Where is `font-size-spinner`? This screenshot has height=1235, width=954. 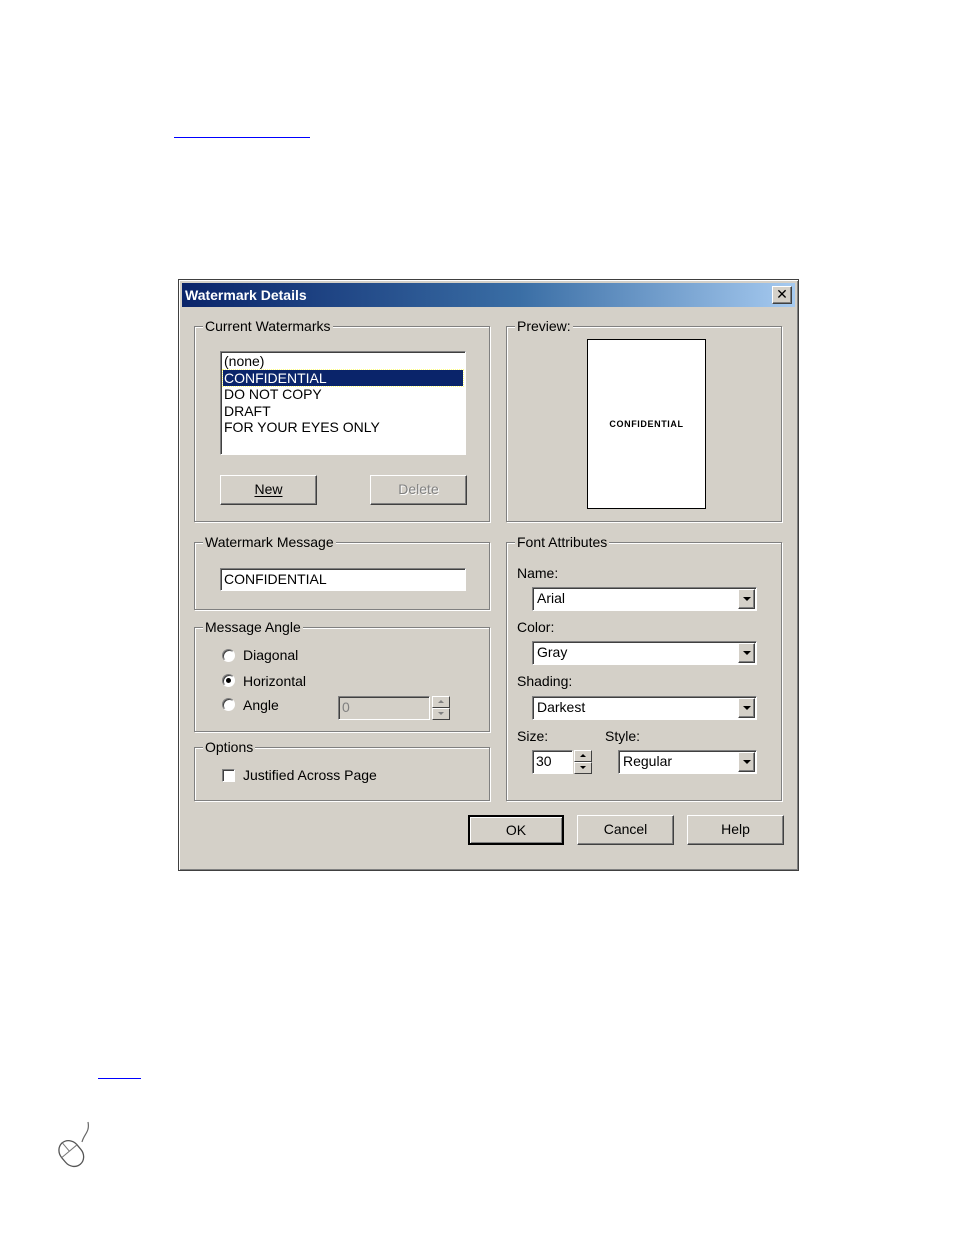 font-size-spinner is located at coordinates (583, 762).